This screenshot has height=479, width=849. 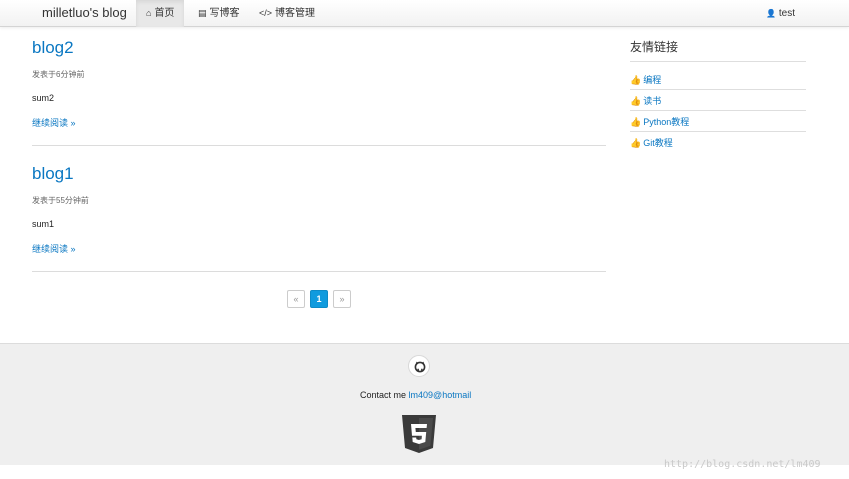 What do you see at coordinates (786, 13) in the screenshot?
I see `user-name: test` at bounding box center [786, 13].